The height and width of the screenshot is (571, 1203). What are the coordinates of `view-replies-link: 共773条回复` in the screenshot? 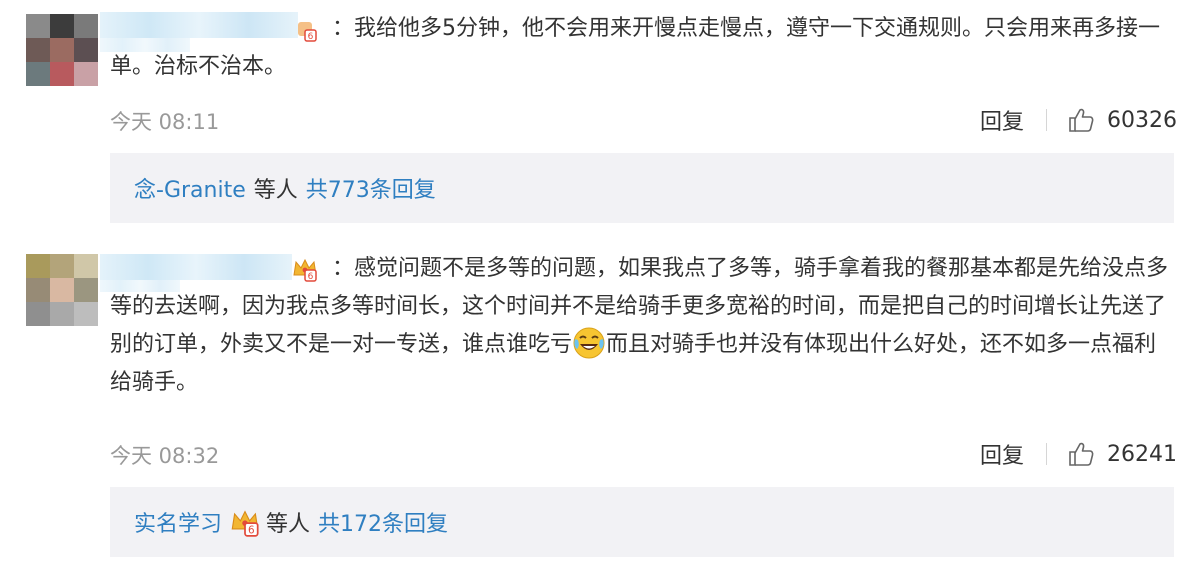 It's located at (371, 188).